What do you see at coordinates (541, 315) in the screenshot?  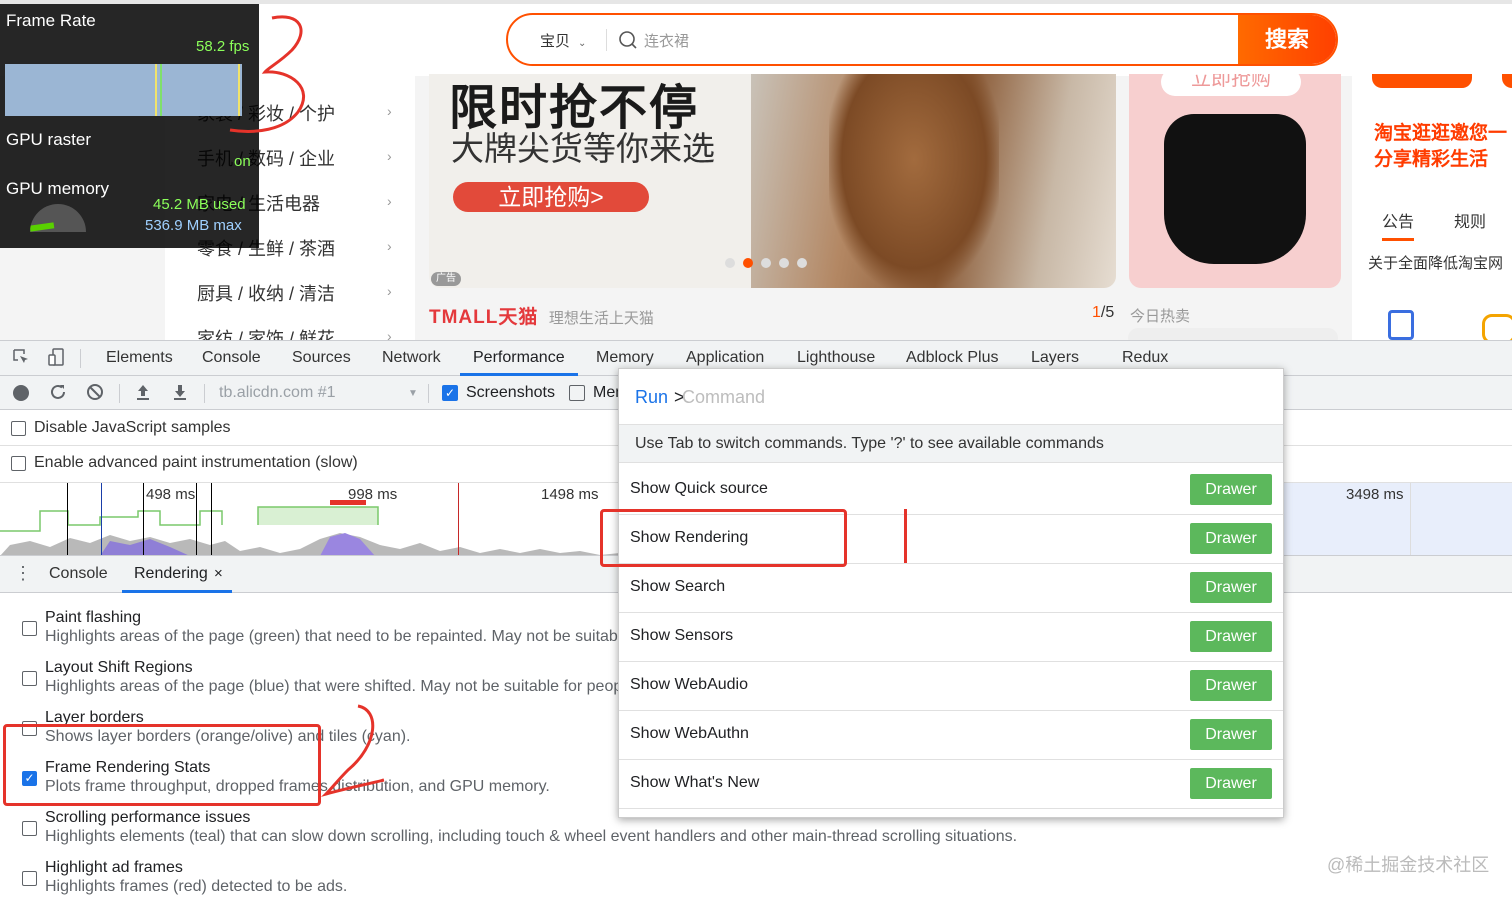 I see `tmall-header: TMALL天猫 理想生活上天猫` at bounding box center [541, 315].